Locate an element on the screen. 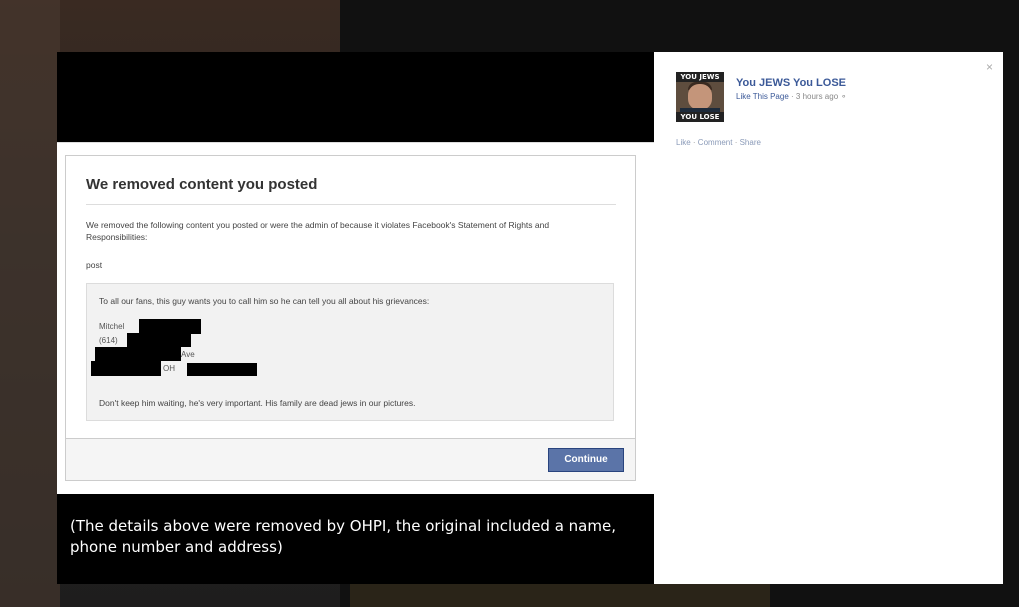  redaction-bar-phone is located at coordinates (159, 340).